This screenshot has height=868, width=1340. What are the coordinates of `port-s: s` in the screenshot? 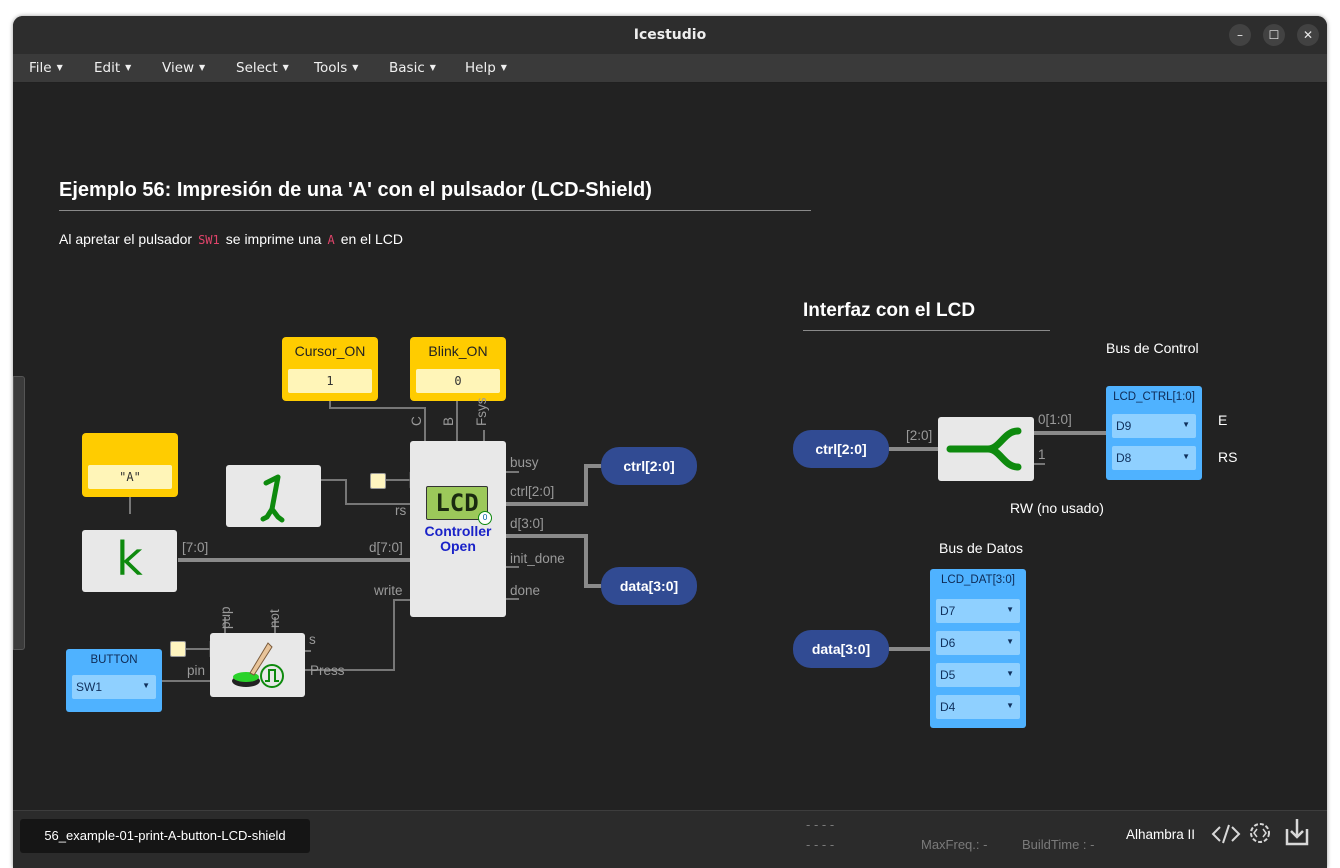 It's located at (312, 639).